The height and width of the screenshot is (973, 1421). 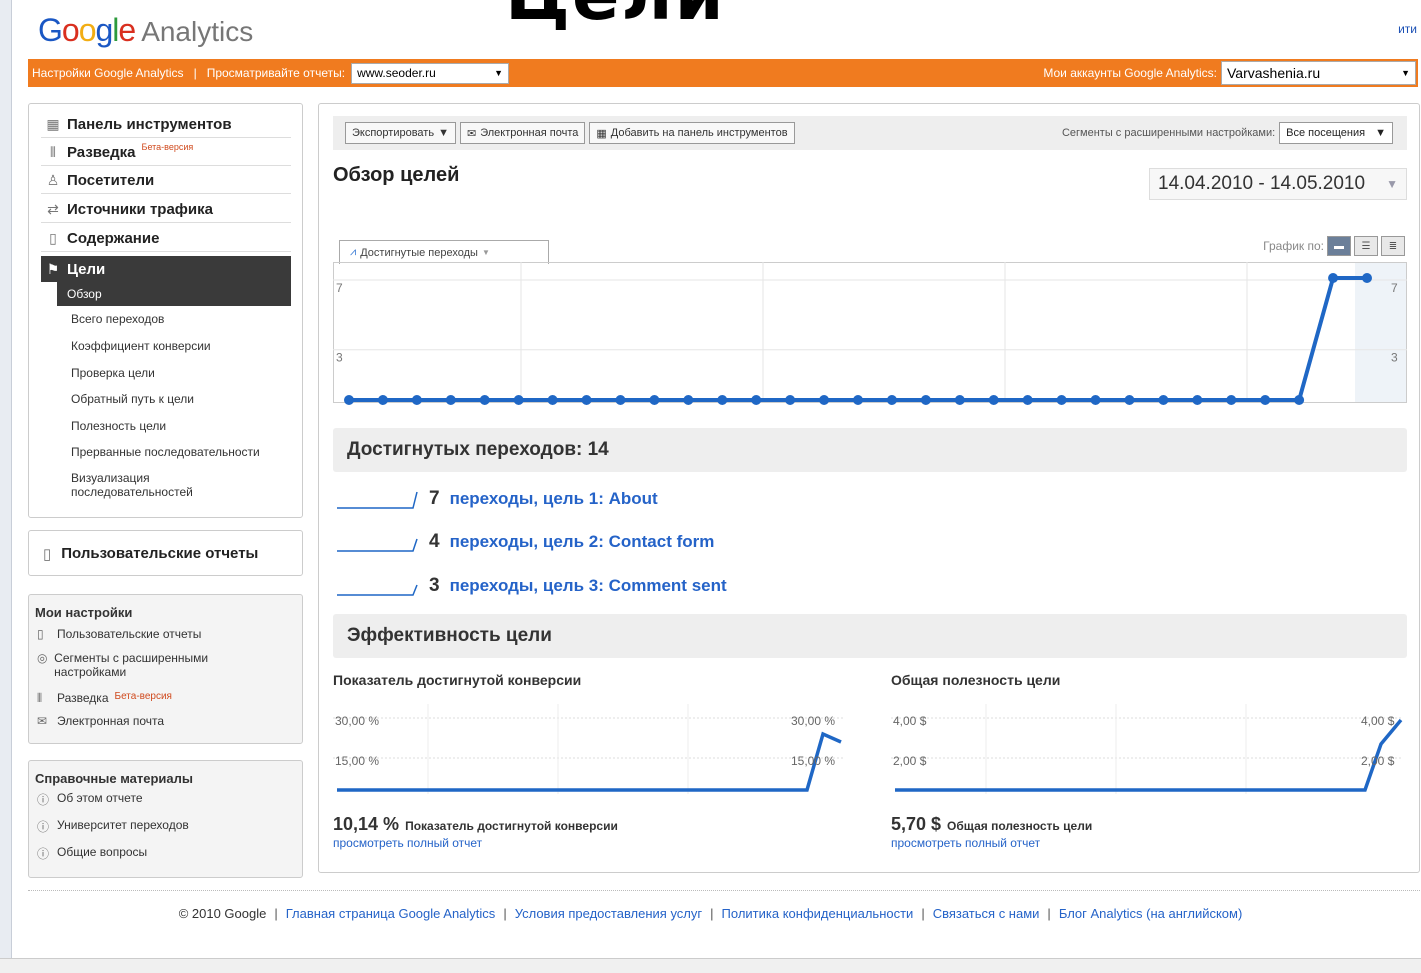 What do you see at coordinates (986, 913) in the screenshot?
I see `footer-link-contact: Связаться с нами` at bounding box center [986, 913].